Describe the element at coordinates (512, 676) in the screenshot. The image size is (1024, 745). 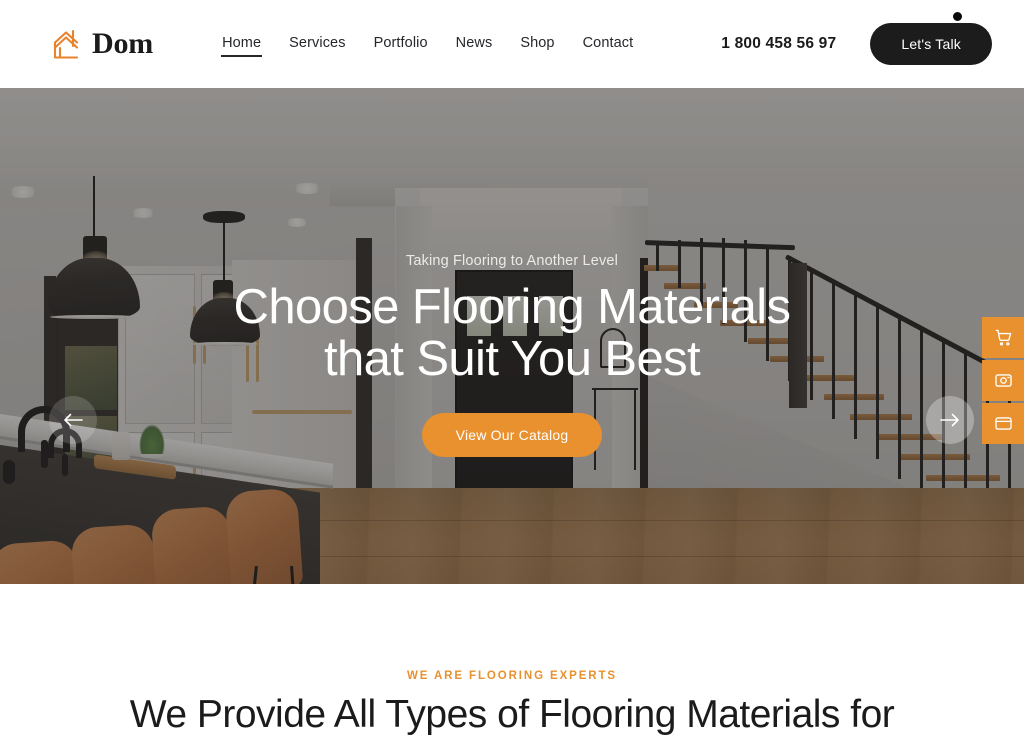
I see `section-eyebrow: WE ARE FLOORING EXPERTS` at that location.